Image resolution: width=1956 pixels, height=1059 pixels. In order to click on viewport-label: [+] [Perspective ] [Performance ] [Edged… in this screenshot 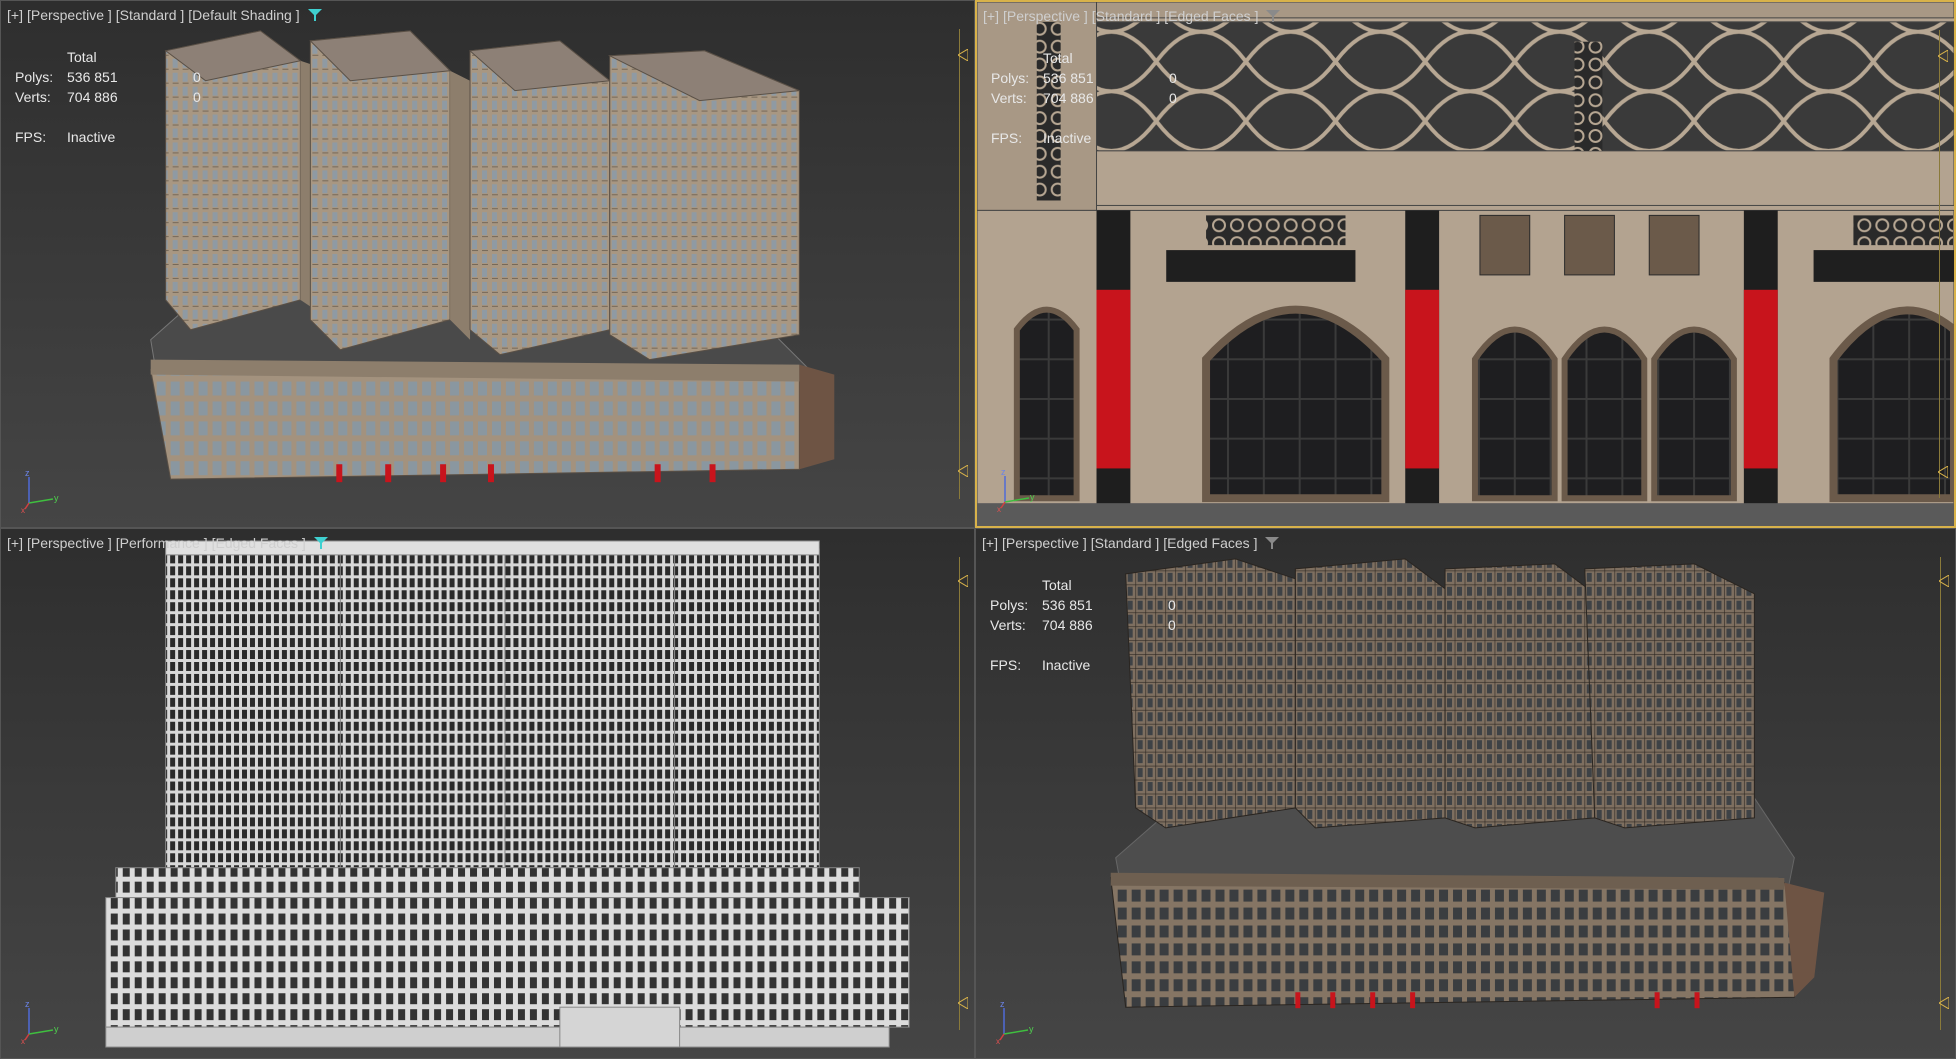, I will do `click(167, 543)`.